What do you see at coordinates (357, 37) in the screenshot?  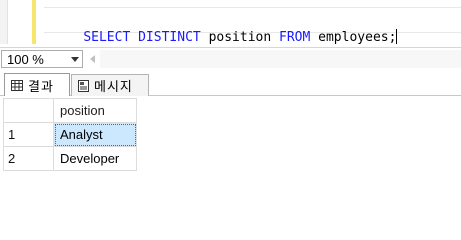 I see `sql-identifier: employees;` at bounding box center [357, 37].